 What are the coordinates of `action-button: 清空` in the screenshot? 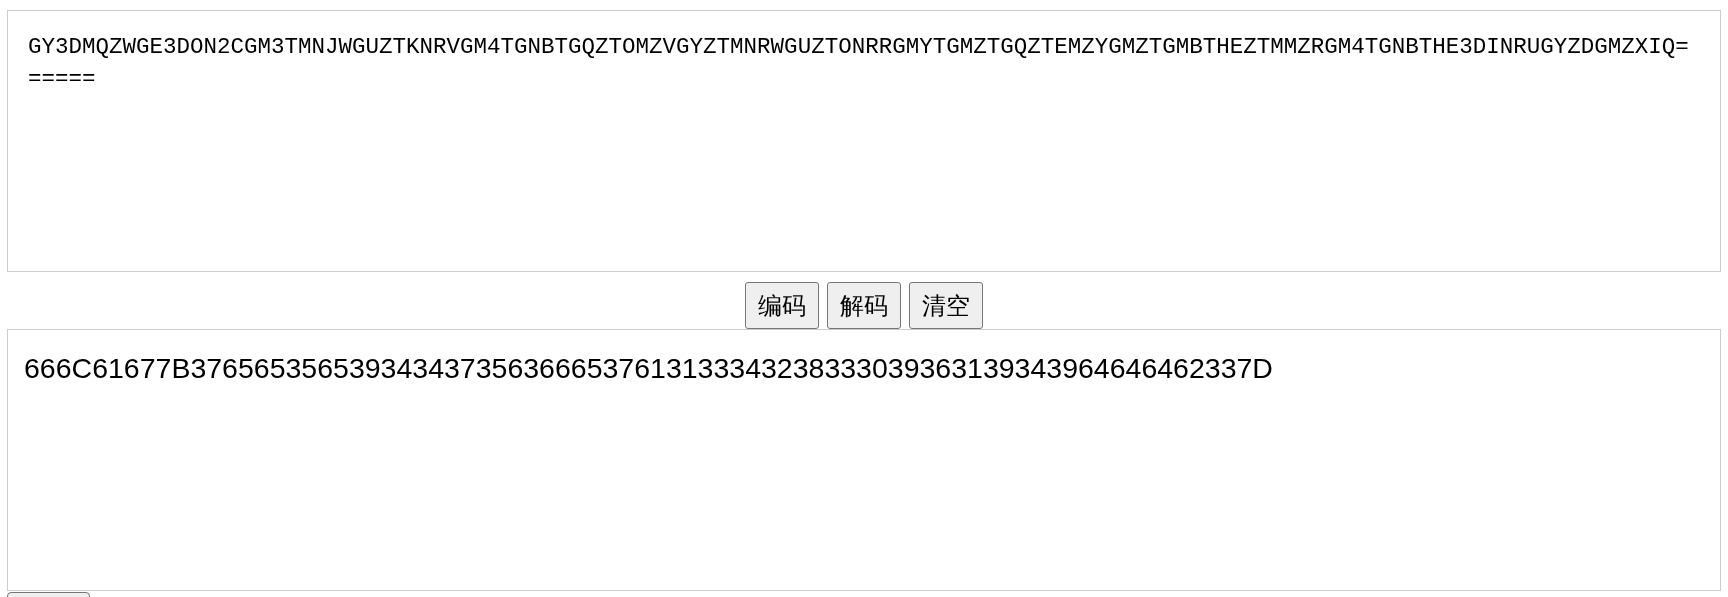 It's located at (946, 305).